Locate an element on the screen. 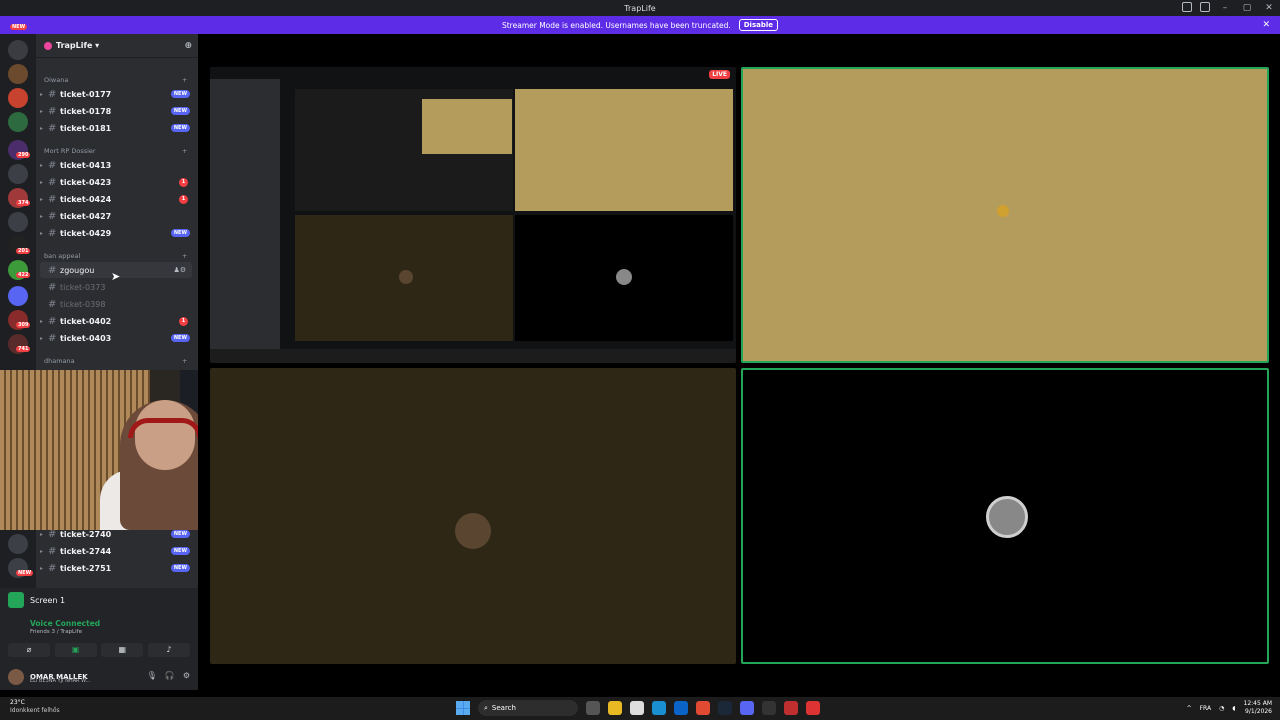 The height and width of the screenshot is (720, 1280). temperature: 23°C is located at coordinates (17, 702).